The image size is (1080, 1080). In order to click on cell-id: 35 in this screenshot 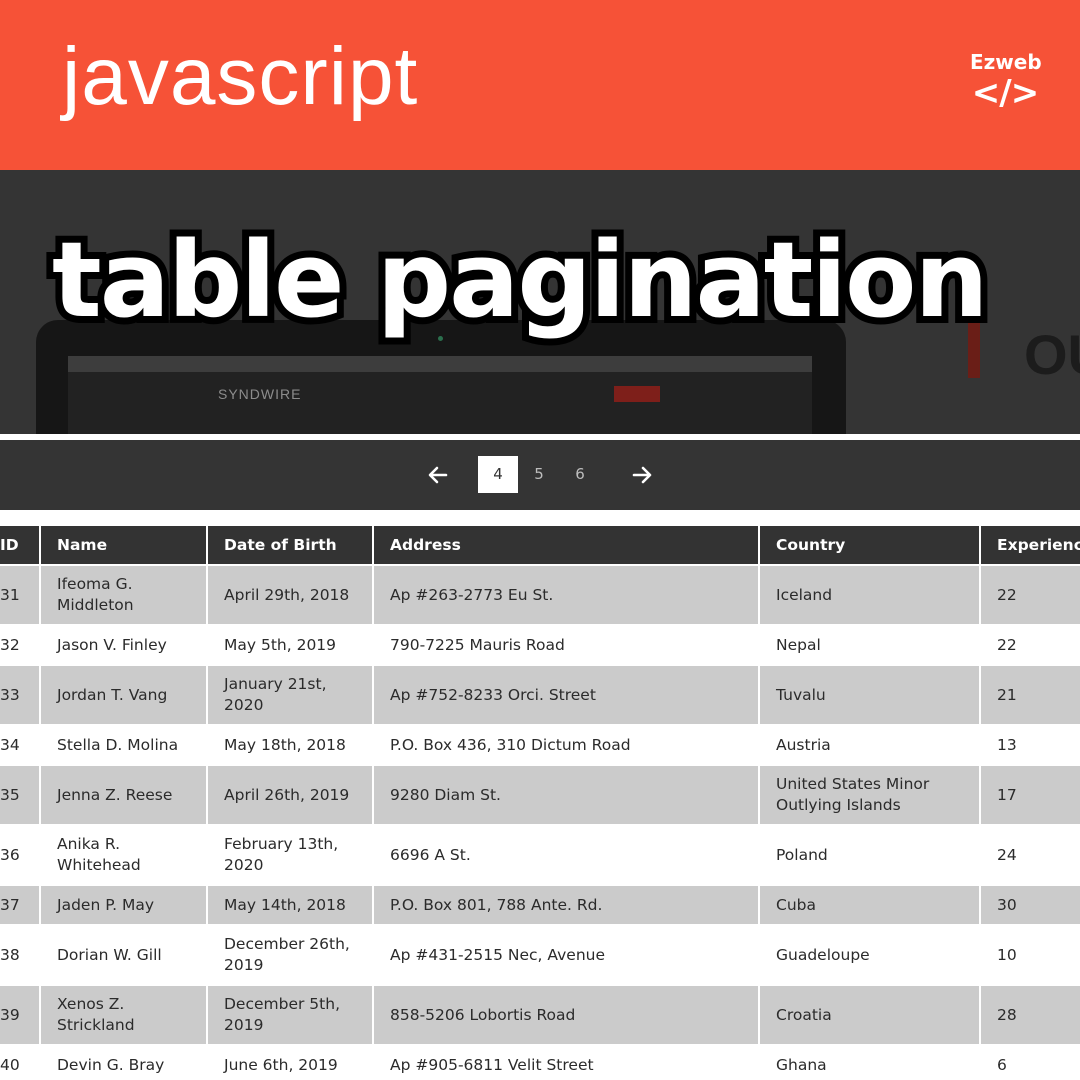, I will do `click(20, 796)`.